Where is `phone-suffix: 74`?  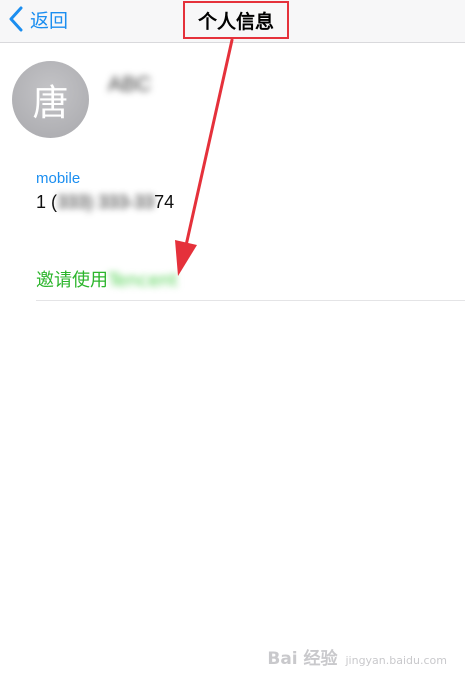
phone-suffix: 74 is located at coordinates (164, 202).